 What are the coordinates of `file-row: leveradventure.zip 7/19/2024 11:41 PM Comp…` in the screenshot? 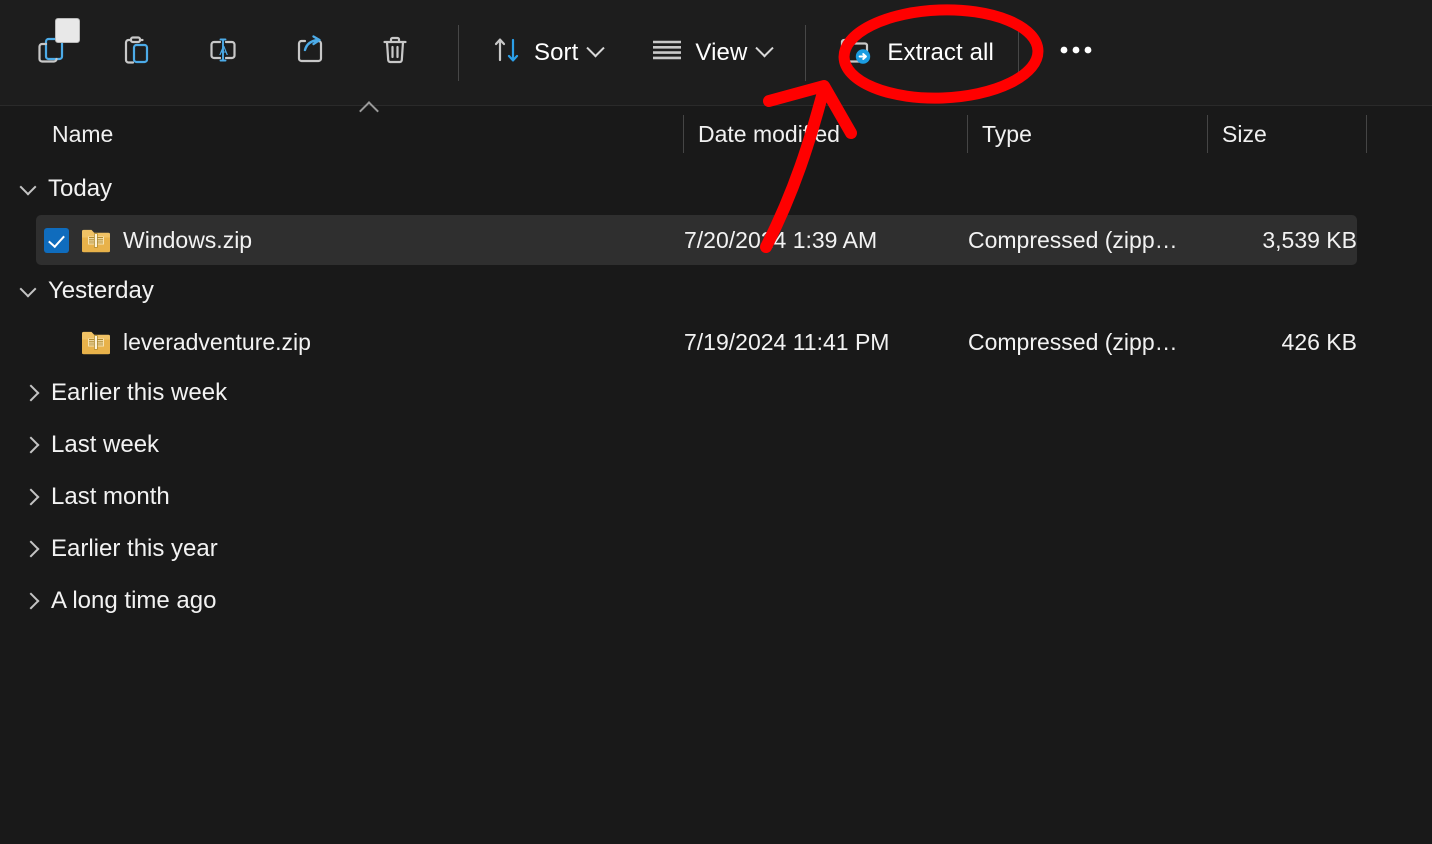 It's located at (696, 342).